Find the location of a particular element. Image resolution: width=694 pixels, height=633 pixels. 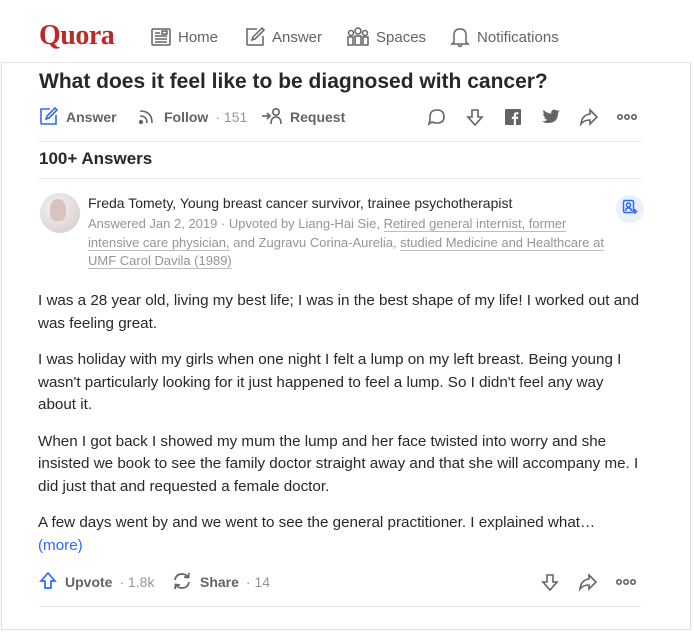

quora-logo: Quora is located at coordinates (77, 36).